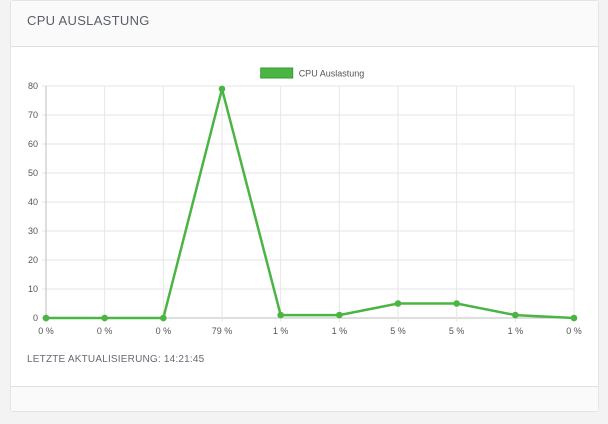 The width and height of the screenshot is (608, 424). Describe the element at coordinates (33, 289) in the screenshot. I see `y-tick-label: 10` at that location.